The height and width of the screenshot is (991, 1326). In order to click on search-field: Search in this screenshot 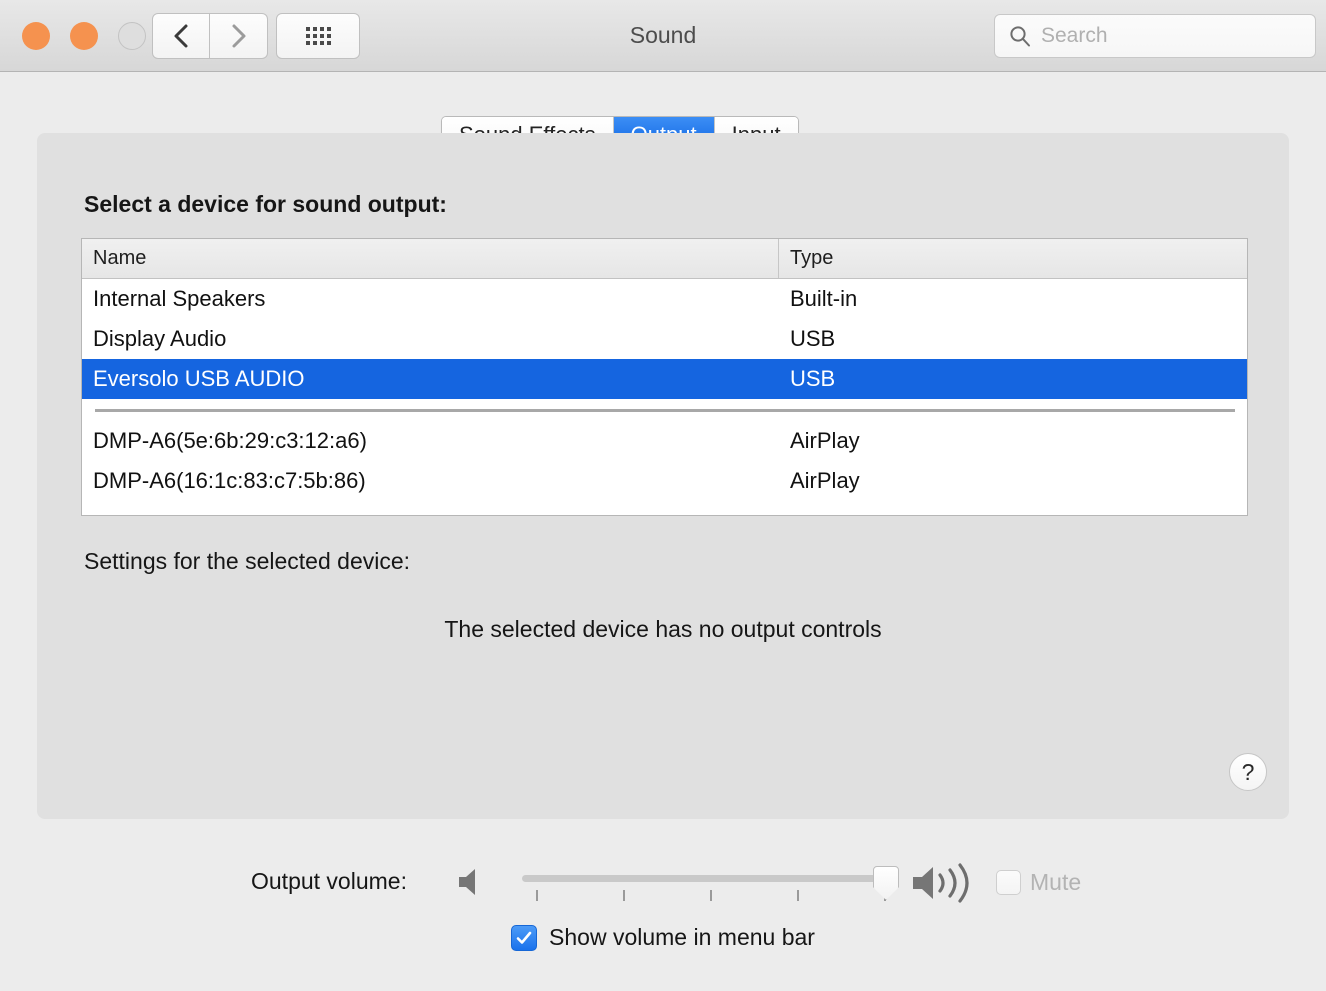, I will do `click(1155, 36)`.